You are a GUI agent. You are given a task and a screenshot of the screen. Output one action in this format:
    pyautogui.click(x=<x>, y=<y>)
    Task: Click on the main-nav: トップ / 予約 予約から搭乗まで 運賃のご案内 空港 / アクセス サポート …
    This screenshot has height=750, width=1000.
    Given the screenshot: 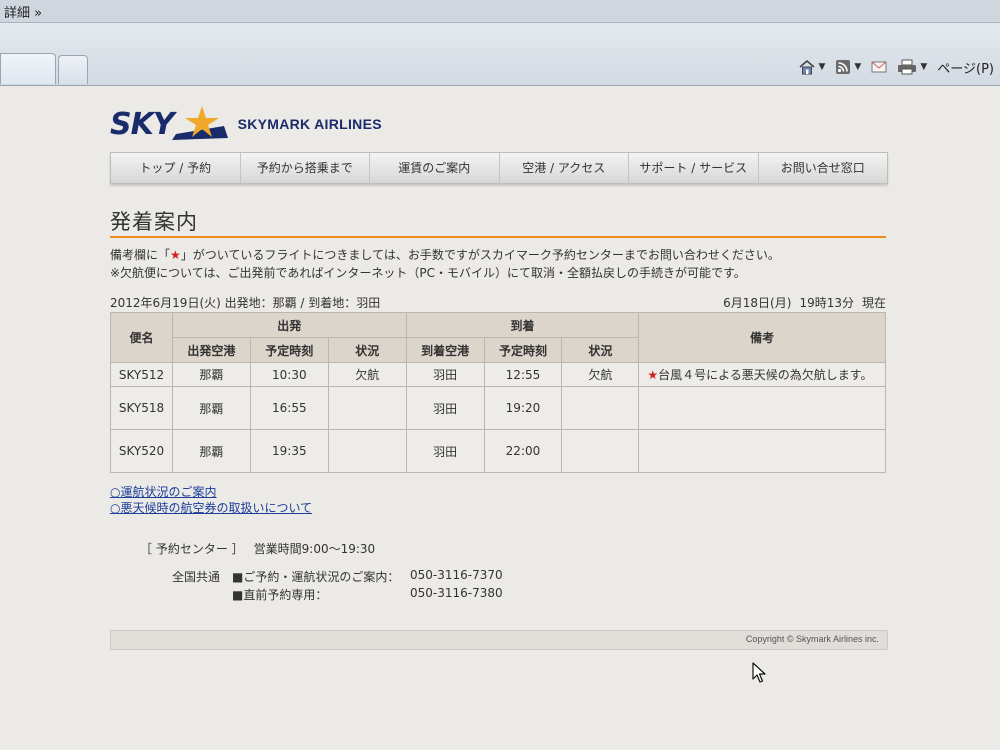 What is the action you would take?
    pyautogui.click(x=499, y=168)
    